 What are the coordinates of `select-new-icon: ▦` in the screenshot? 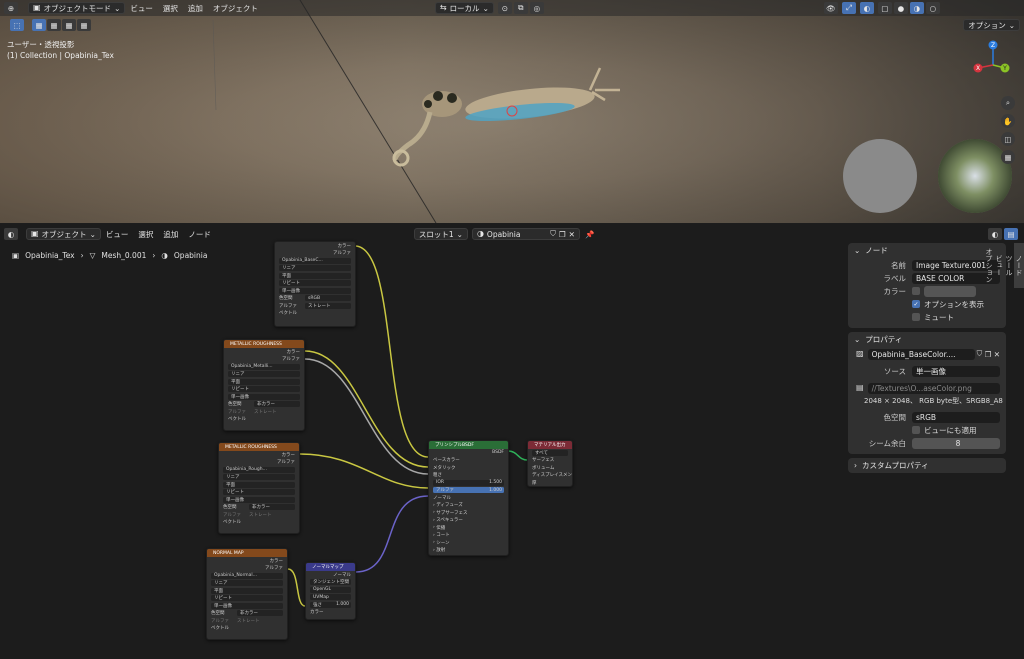 It's located at (39, 25).